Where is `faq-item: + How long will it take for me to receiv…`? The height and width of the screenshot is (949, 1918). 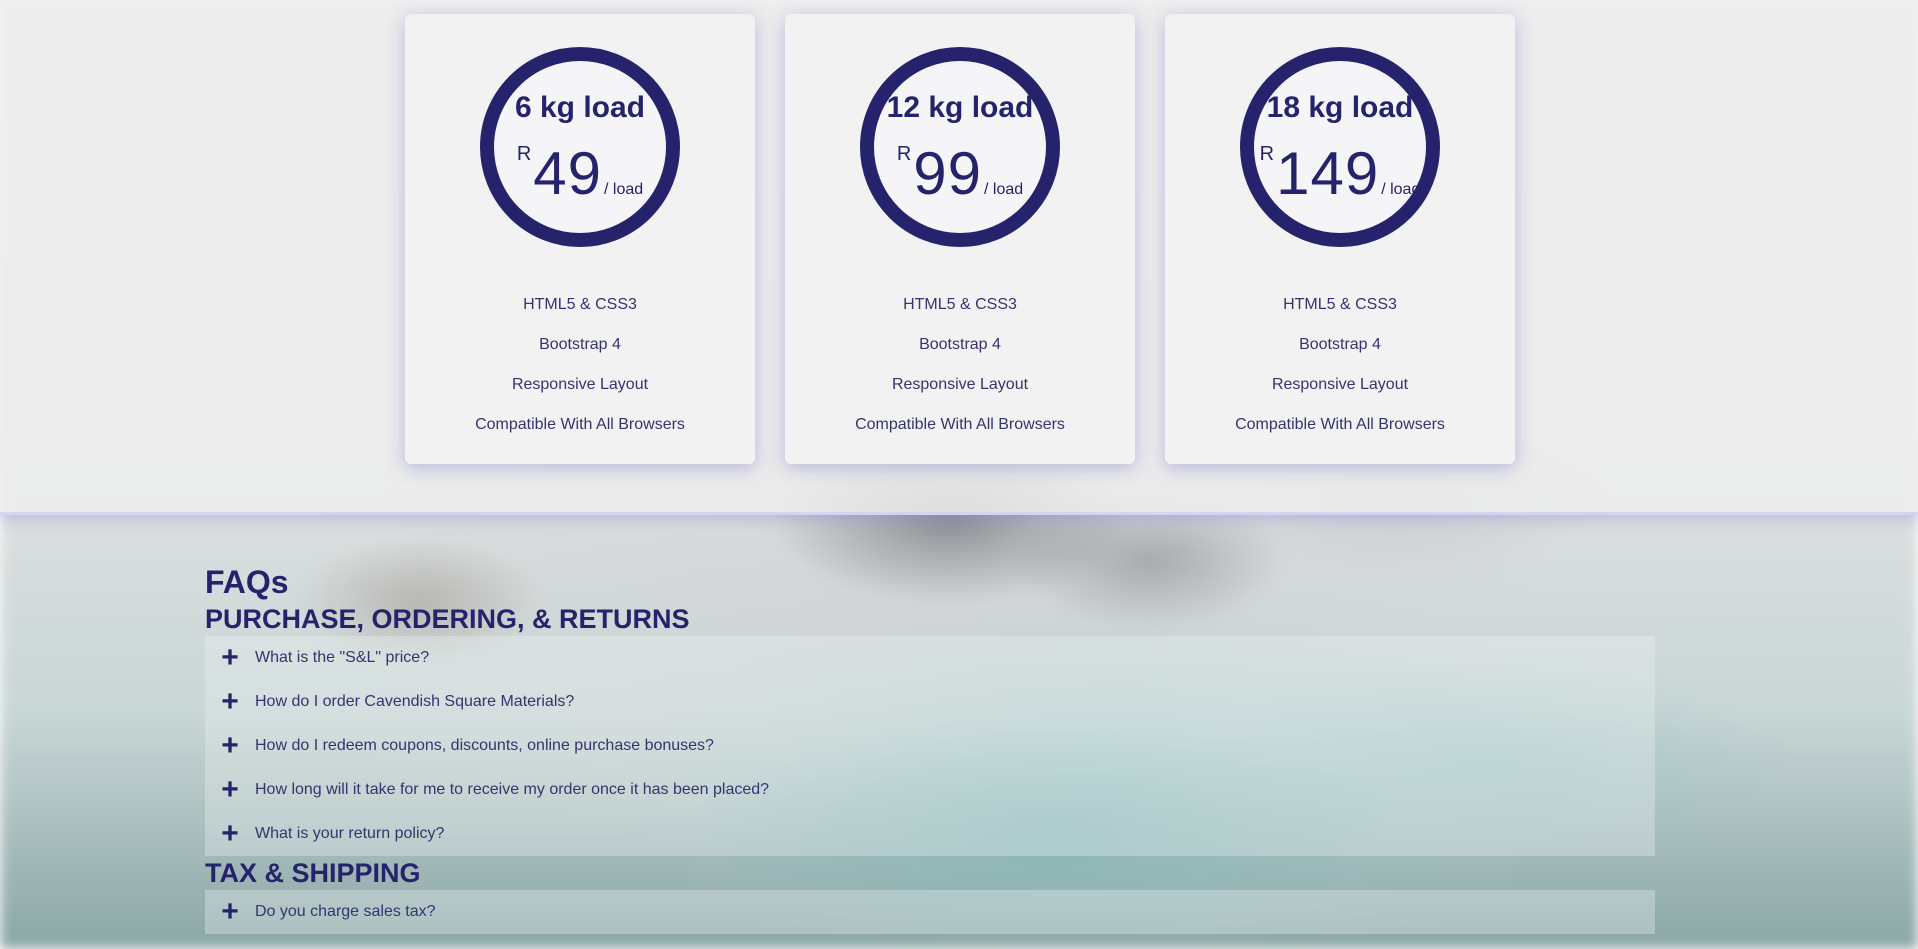 faq-item: + How long will it take for me to receiv… is located at coordinates (930, 790).